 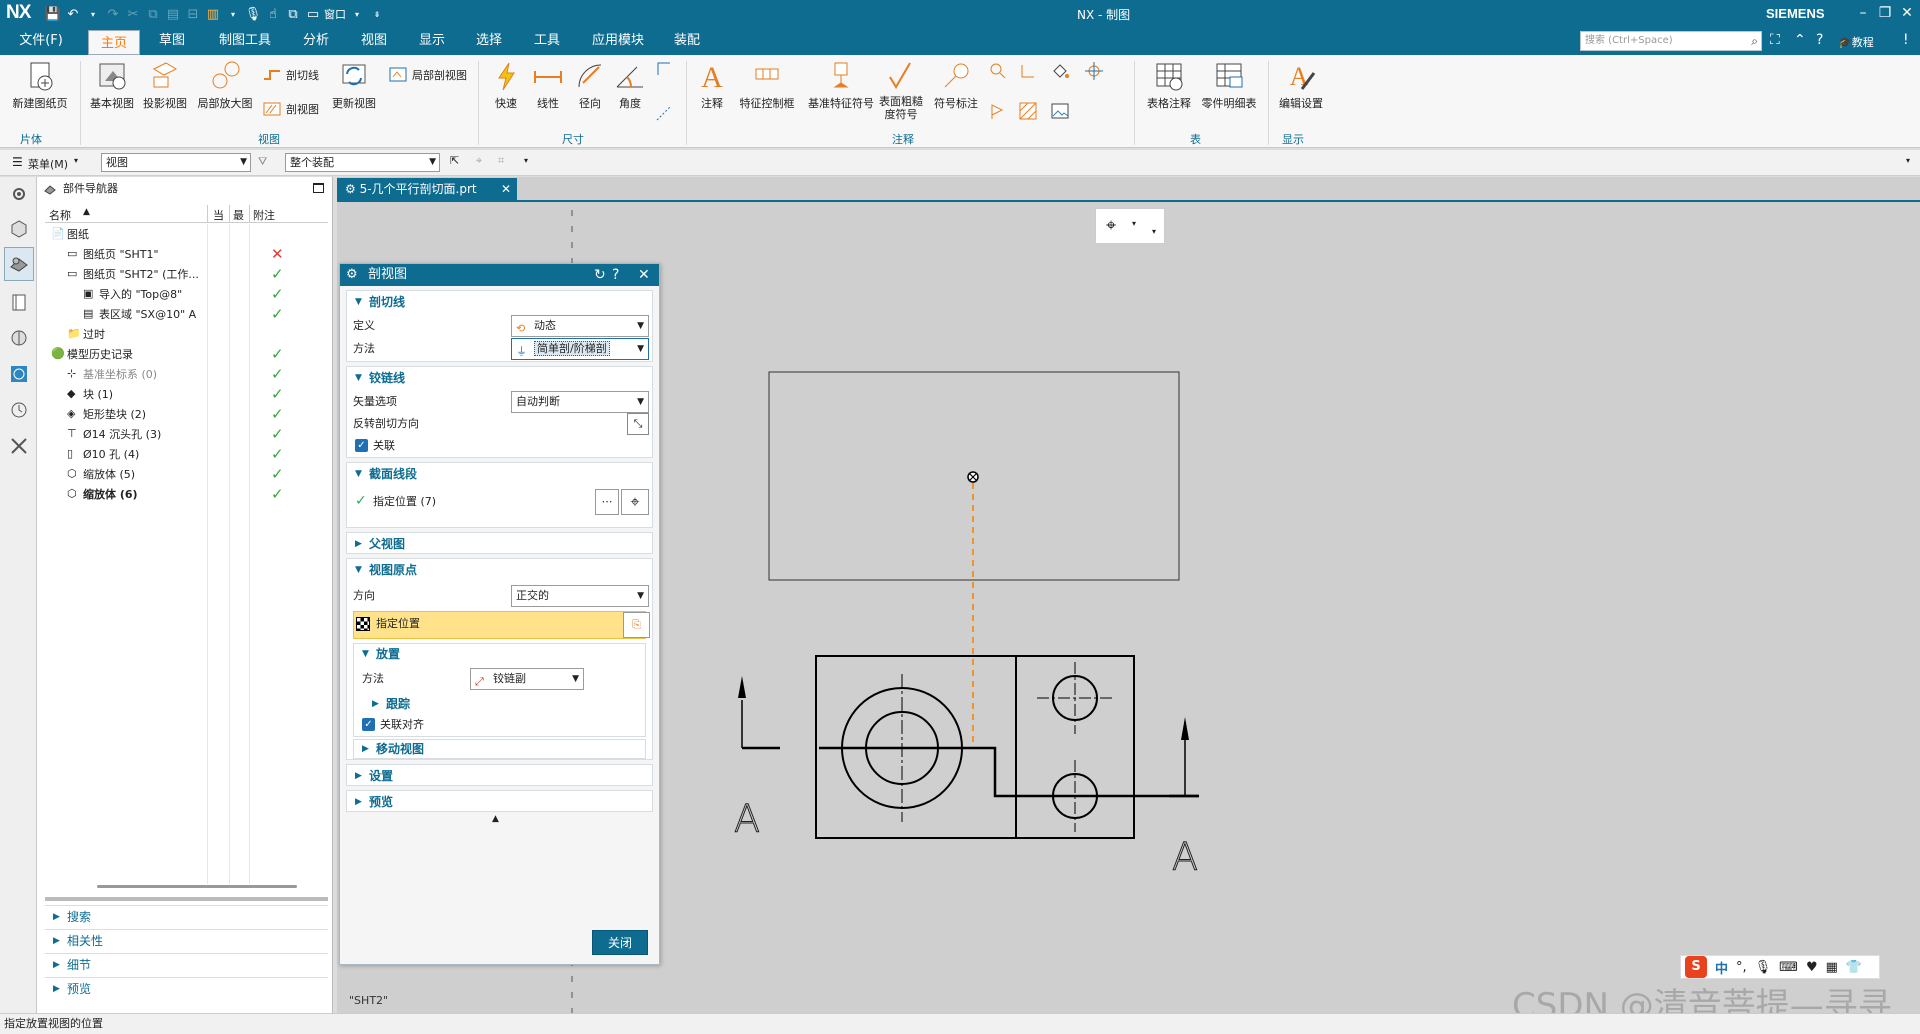 I want to click on menu-button: 菜单(M), so click(x=48, y=164).